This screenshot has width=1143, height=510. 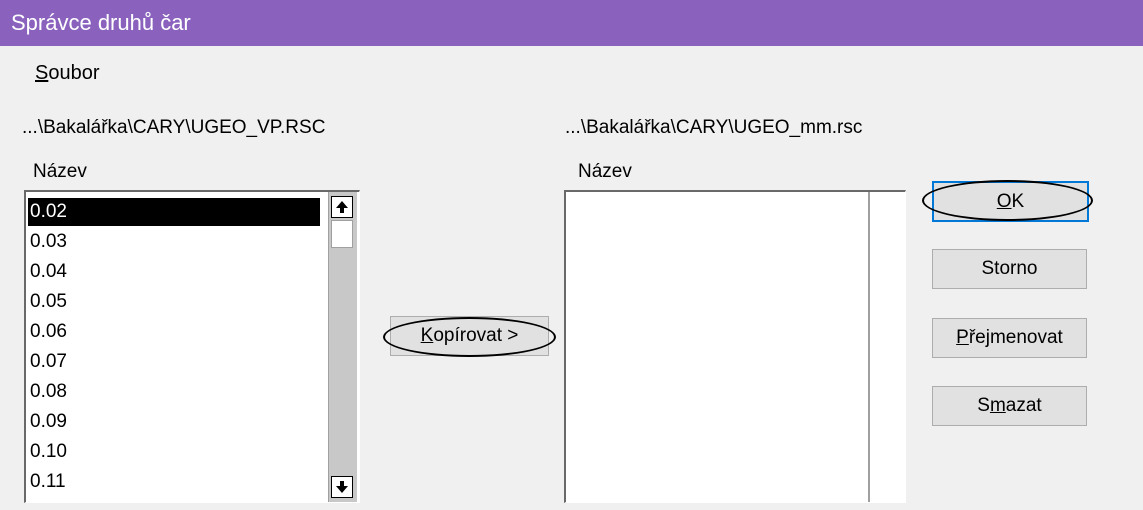 I want to click on rename-accel: P, so click(x=962, y=337).